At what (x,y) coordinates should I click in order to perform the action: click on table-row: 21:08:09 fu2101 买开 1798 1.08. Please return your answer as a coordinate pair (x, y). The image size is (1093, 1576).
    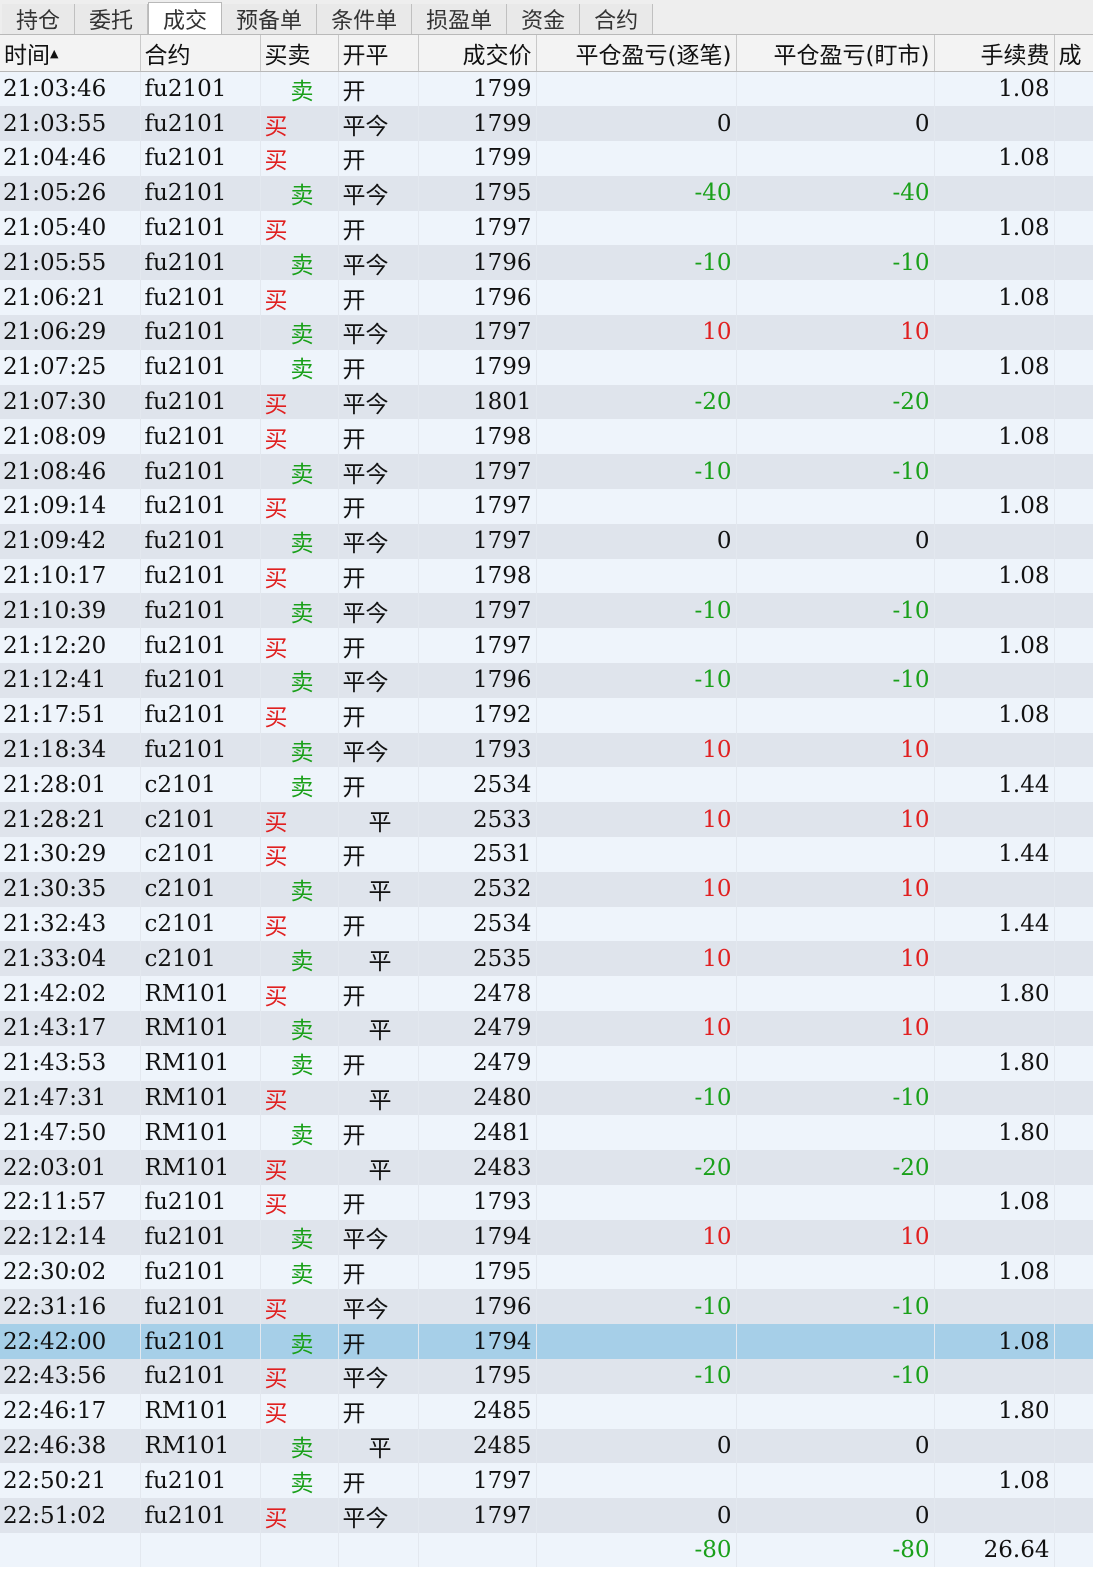
    Looking at the image, I should click on (546, 437).